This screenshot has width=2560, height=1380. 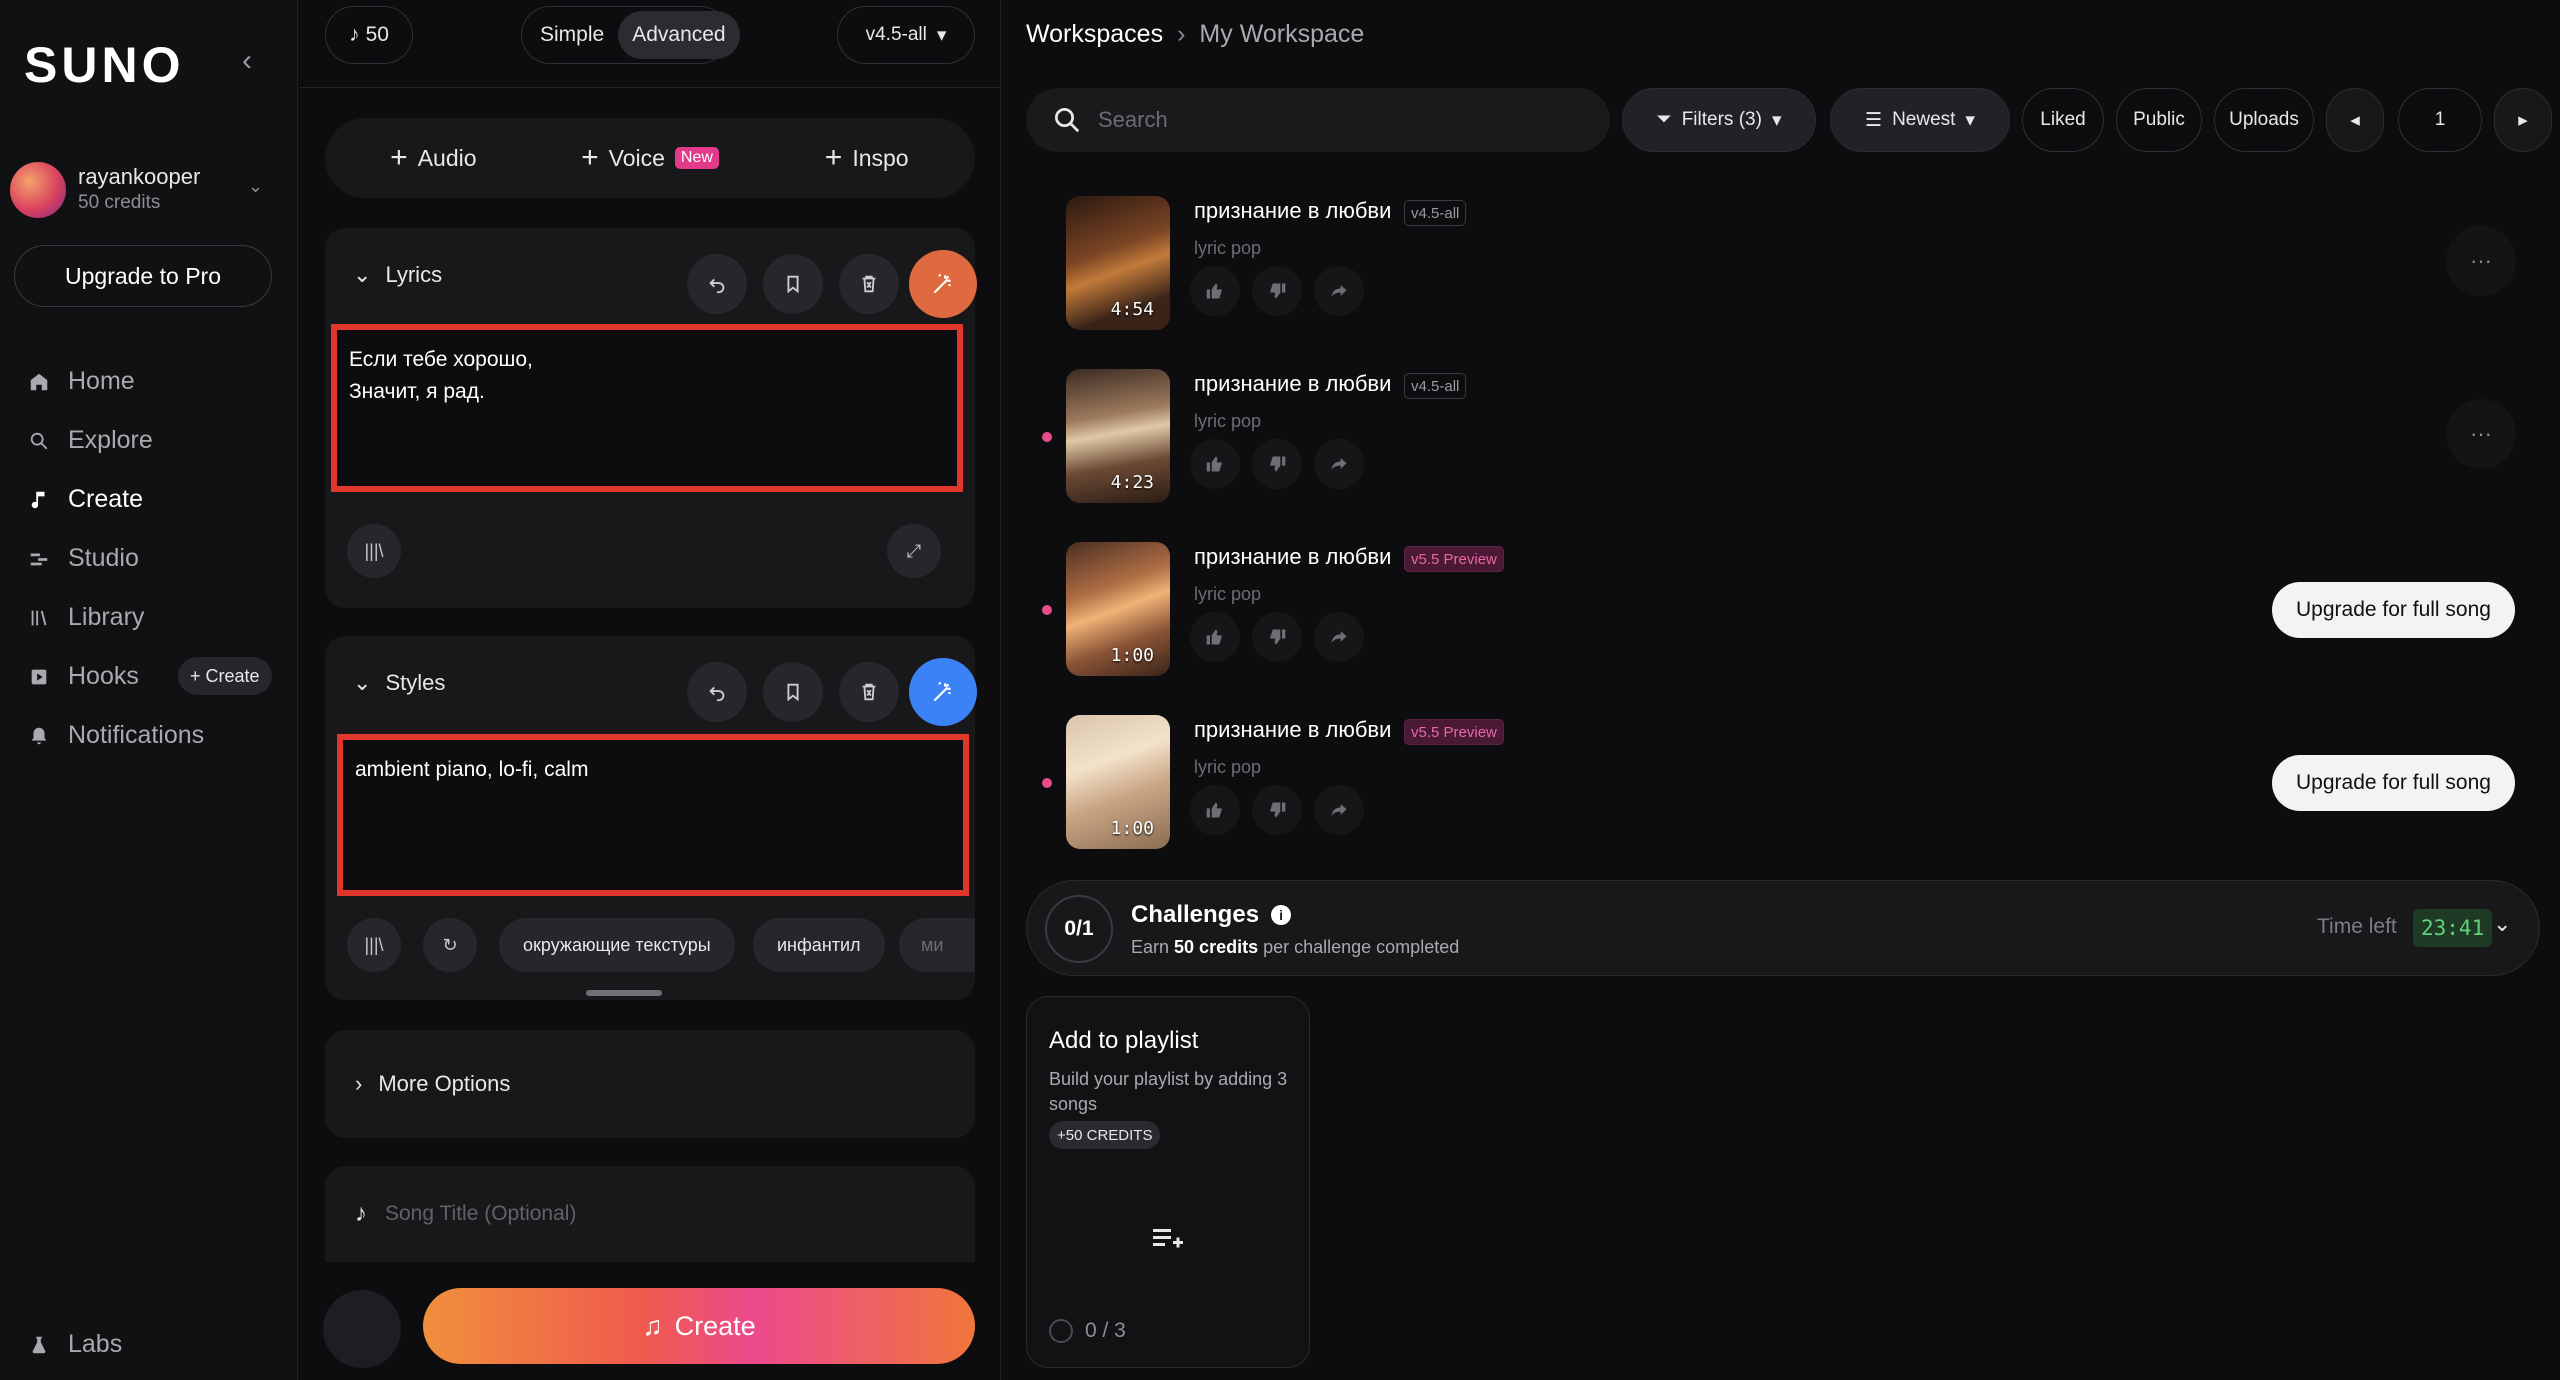 What do you see at coordinates (450, 945) in the screenshot?
I see `refresh-tags-icon: ↻` at bounding box center [450, 945].